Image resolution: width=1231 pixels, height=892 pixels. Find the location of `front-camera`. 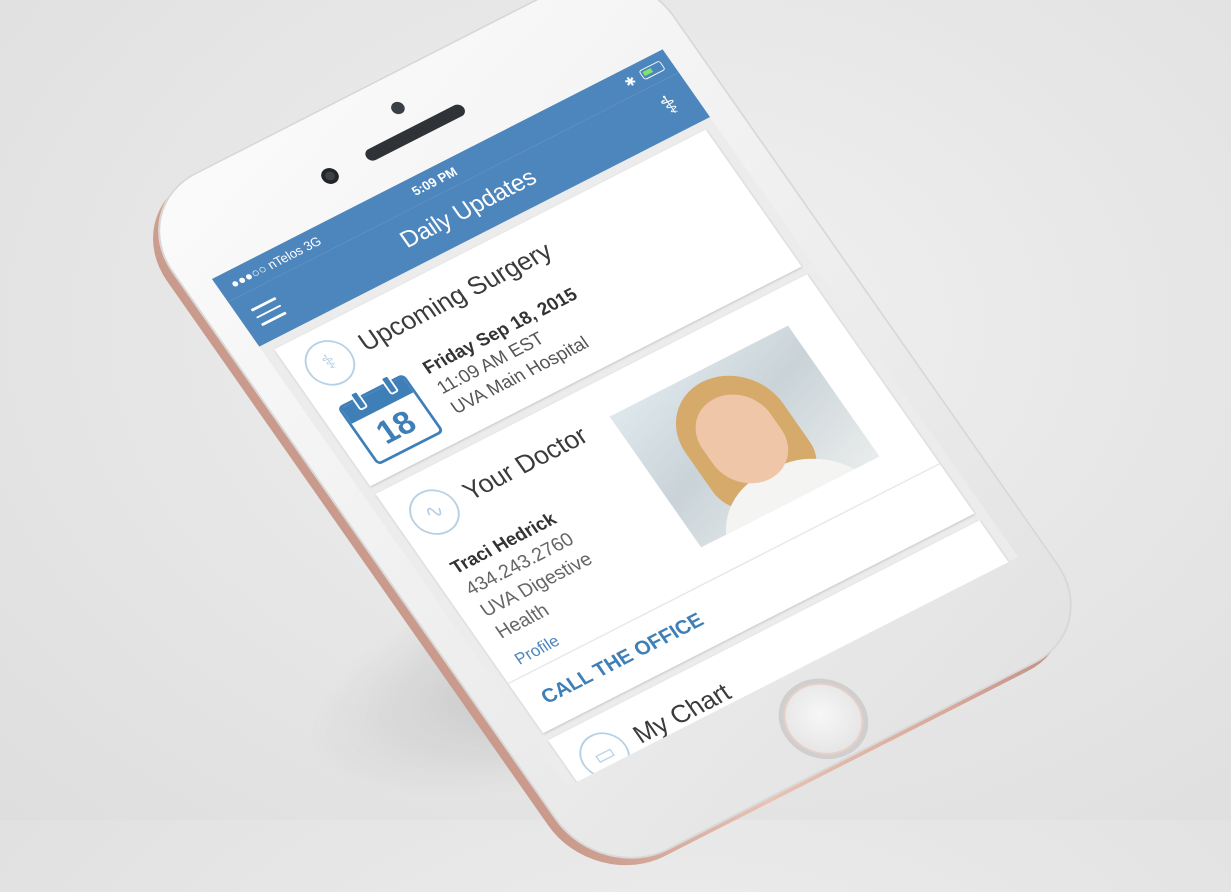

front-camera is located at coordinates (330, 176).